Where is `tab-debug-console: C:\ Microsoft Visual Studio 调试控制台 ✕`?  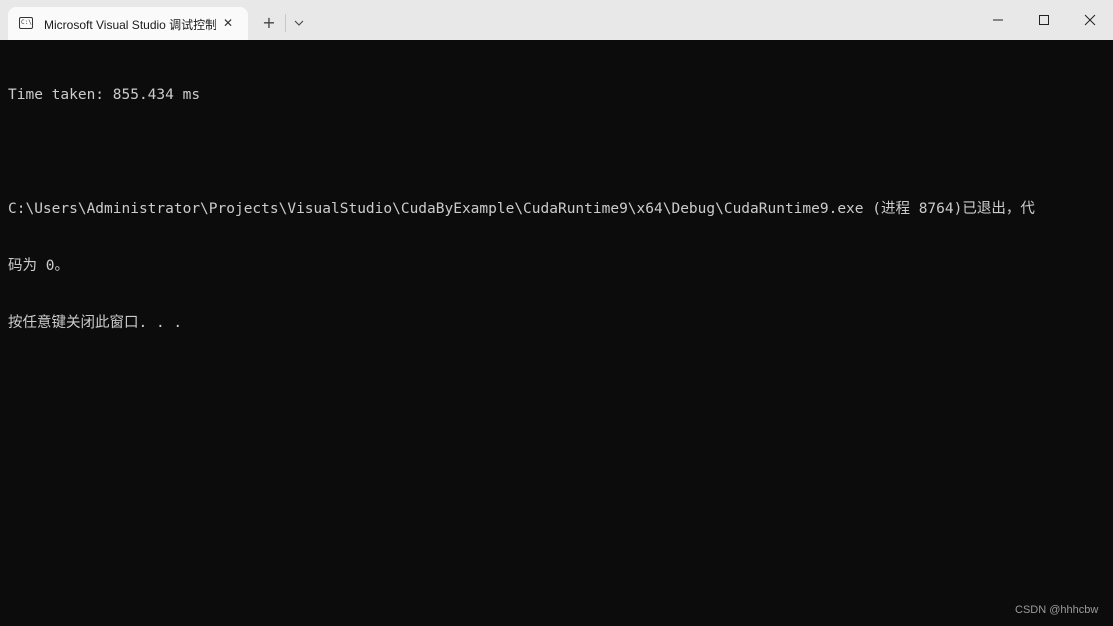
tab-debug-console: C:\ Microsoft Visual Studio 调试控制台 ✕ is located at coordinates (128, 23).